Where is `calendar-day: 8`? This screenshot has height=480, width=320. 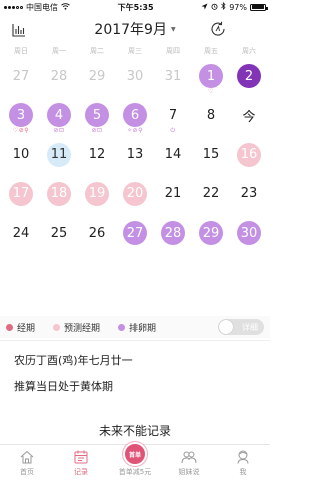
calendar-day: 8 is located at coordinates (211, 117).